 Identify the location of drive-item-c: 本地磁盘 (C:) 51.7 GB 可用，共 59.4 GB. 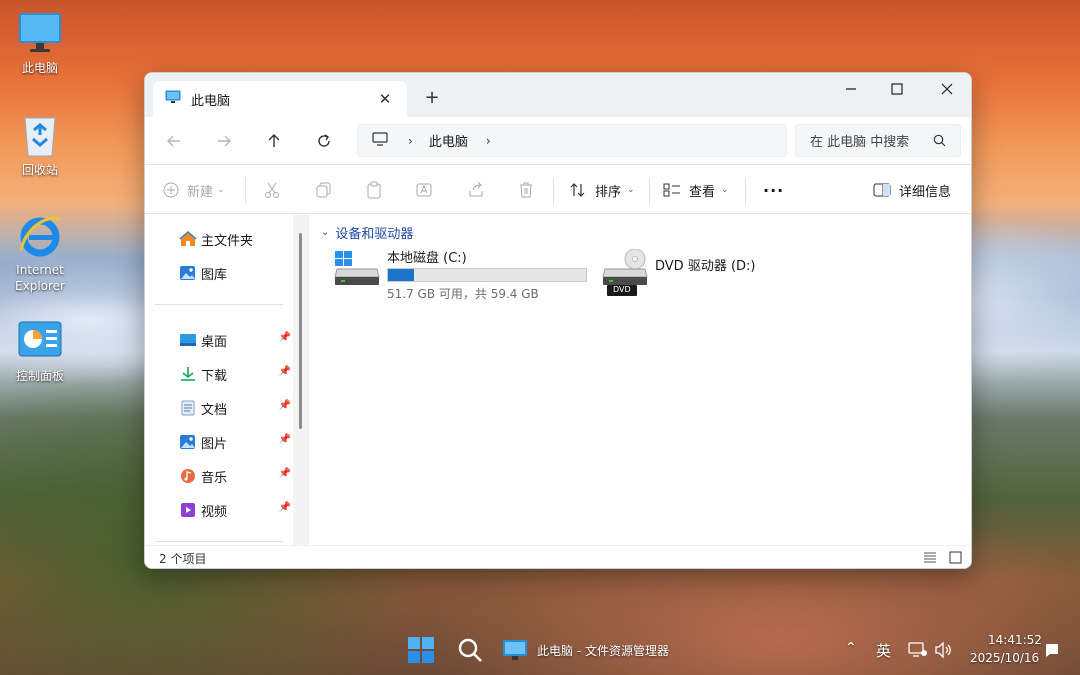
(463, 274).